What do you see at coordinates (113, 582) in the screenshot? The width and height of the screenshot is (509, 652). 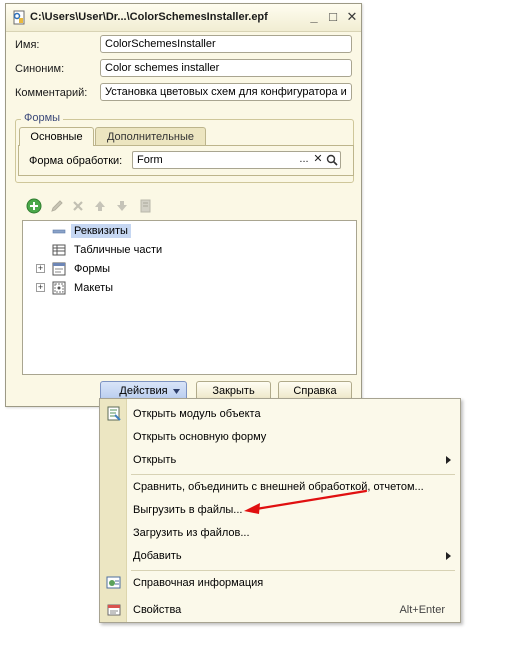 I see `reference-info-icon` at bounding box center [113, 582].